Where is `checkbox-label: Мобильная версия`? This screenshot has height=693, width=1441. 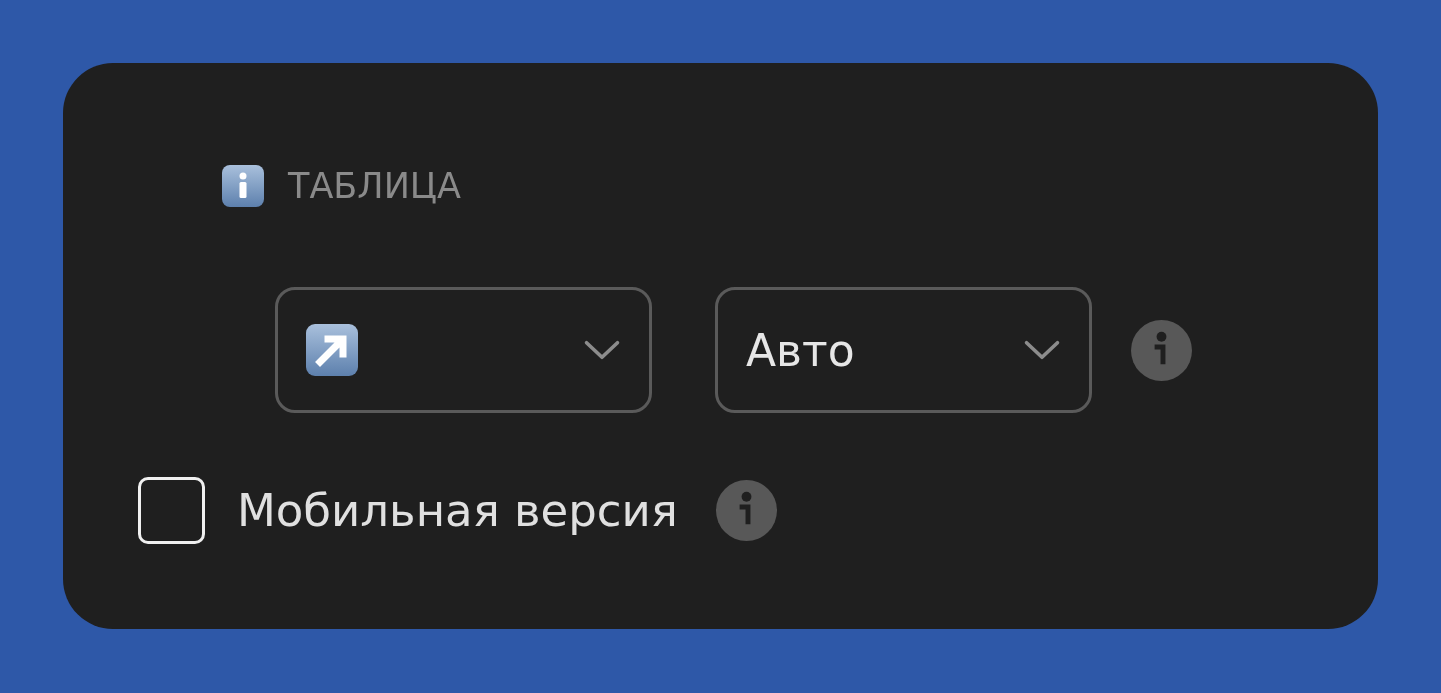
checkbox-label: Мобильная версия is located at coordinates (457, 510).